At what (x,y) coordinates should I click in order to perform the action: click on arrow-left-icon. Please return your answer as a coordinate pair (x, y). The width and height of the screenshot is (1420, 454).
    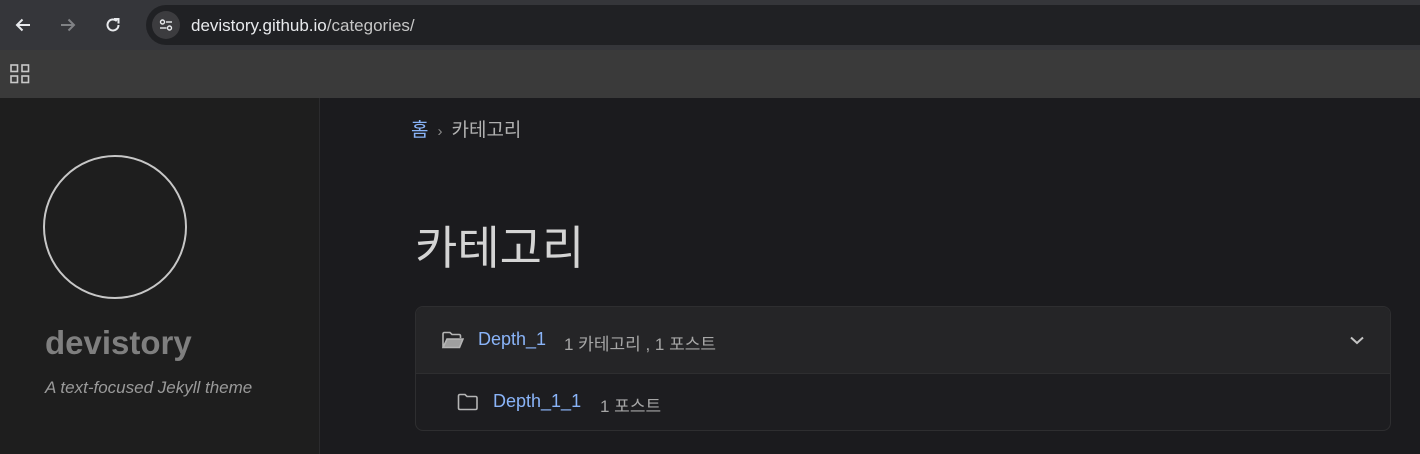
    Looking at the image, I should click on (22, 25).